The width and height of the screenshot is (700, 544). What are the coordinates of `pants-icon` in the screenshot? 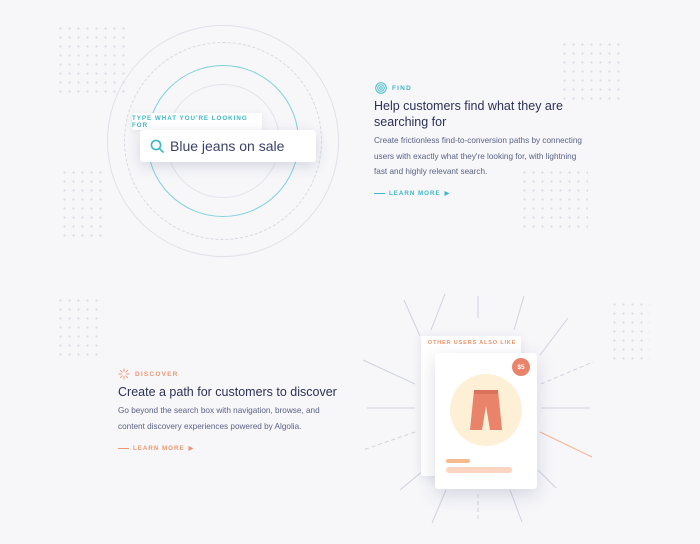 It's located at (486, 410).